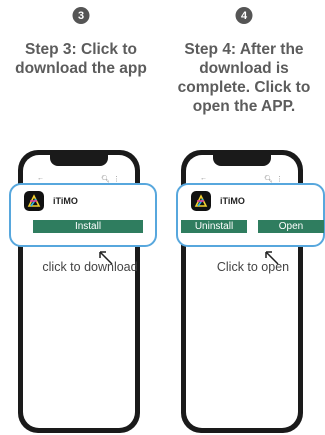 The height and width of the screenshot is (435, 325). What do you see at coordinates (214, 226) in the screenshot?
I see `uninstall-button: Uninstall` at bounding box center [214, 226].